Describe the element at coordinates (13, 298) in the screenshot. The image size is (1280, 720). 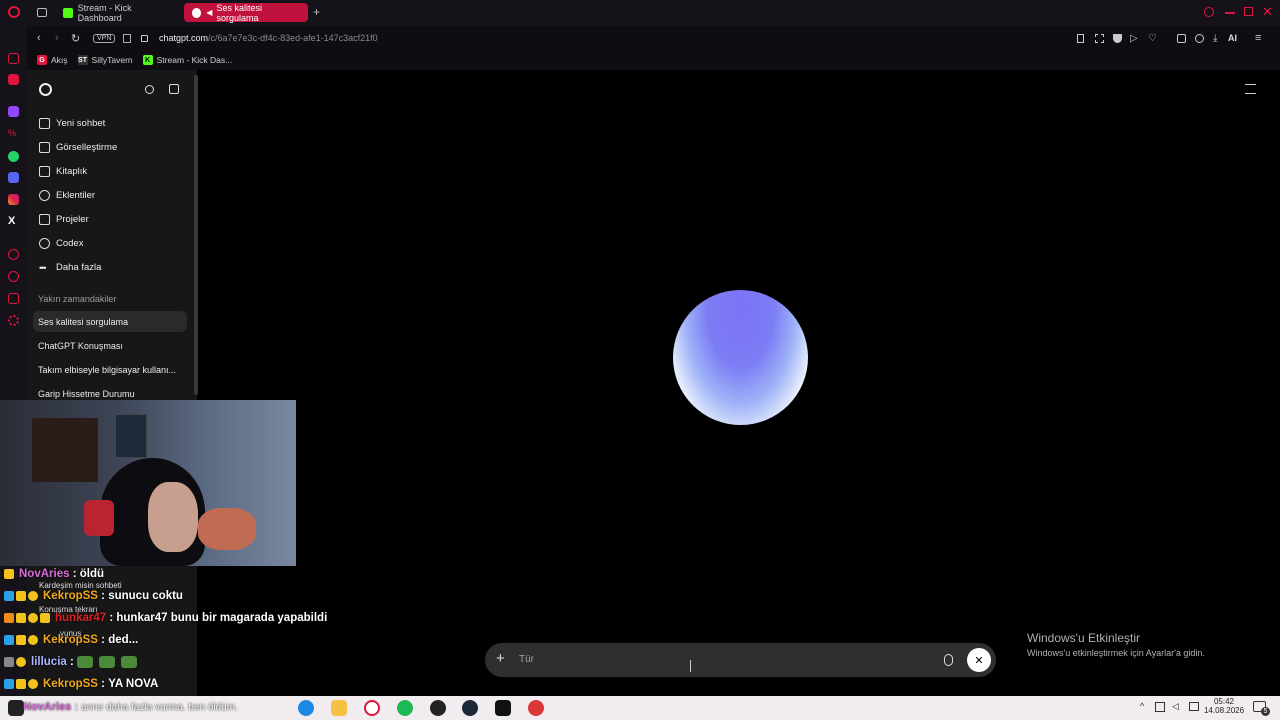
I see `pinboard-icon` at that location.